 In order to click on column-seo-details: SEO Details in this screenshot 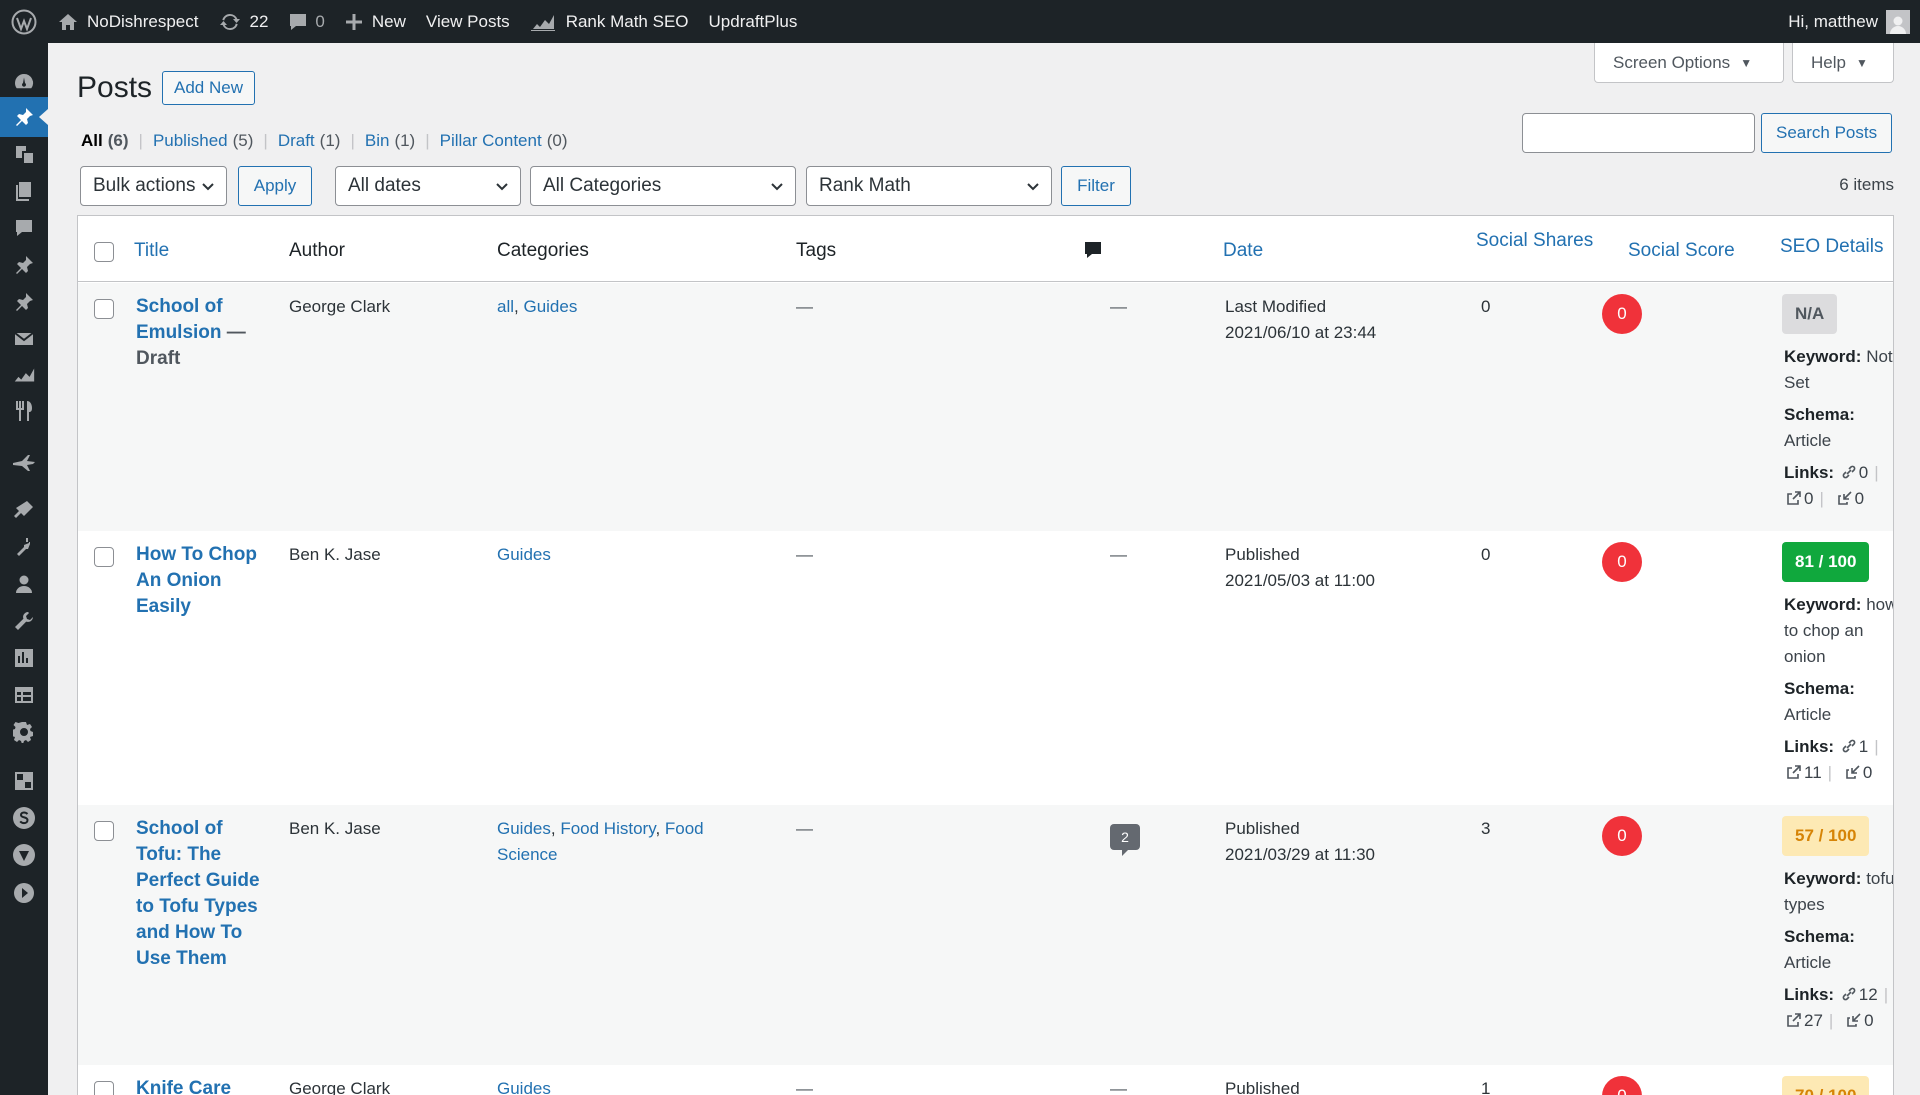, I will do `click(1836, 247)`.